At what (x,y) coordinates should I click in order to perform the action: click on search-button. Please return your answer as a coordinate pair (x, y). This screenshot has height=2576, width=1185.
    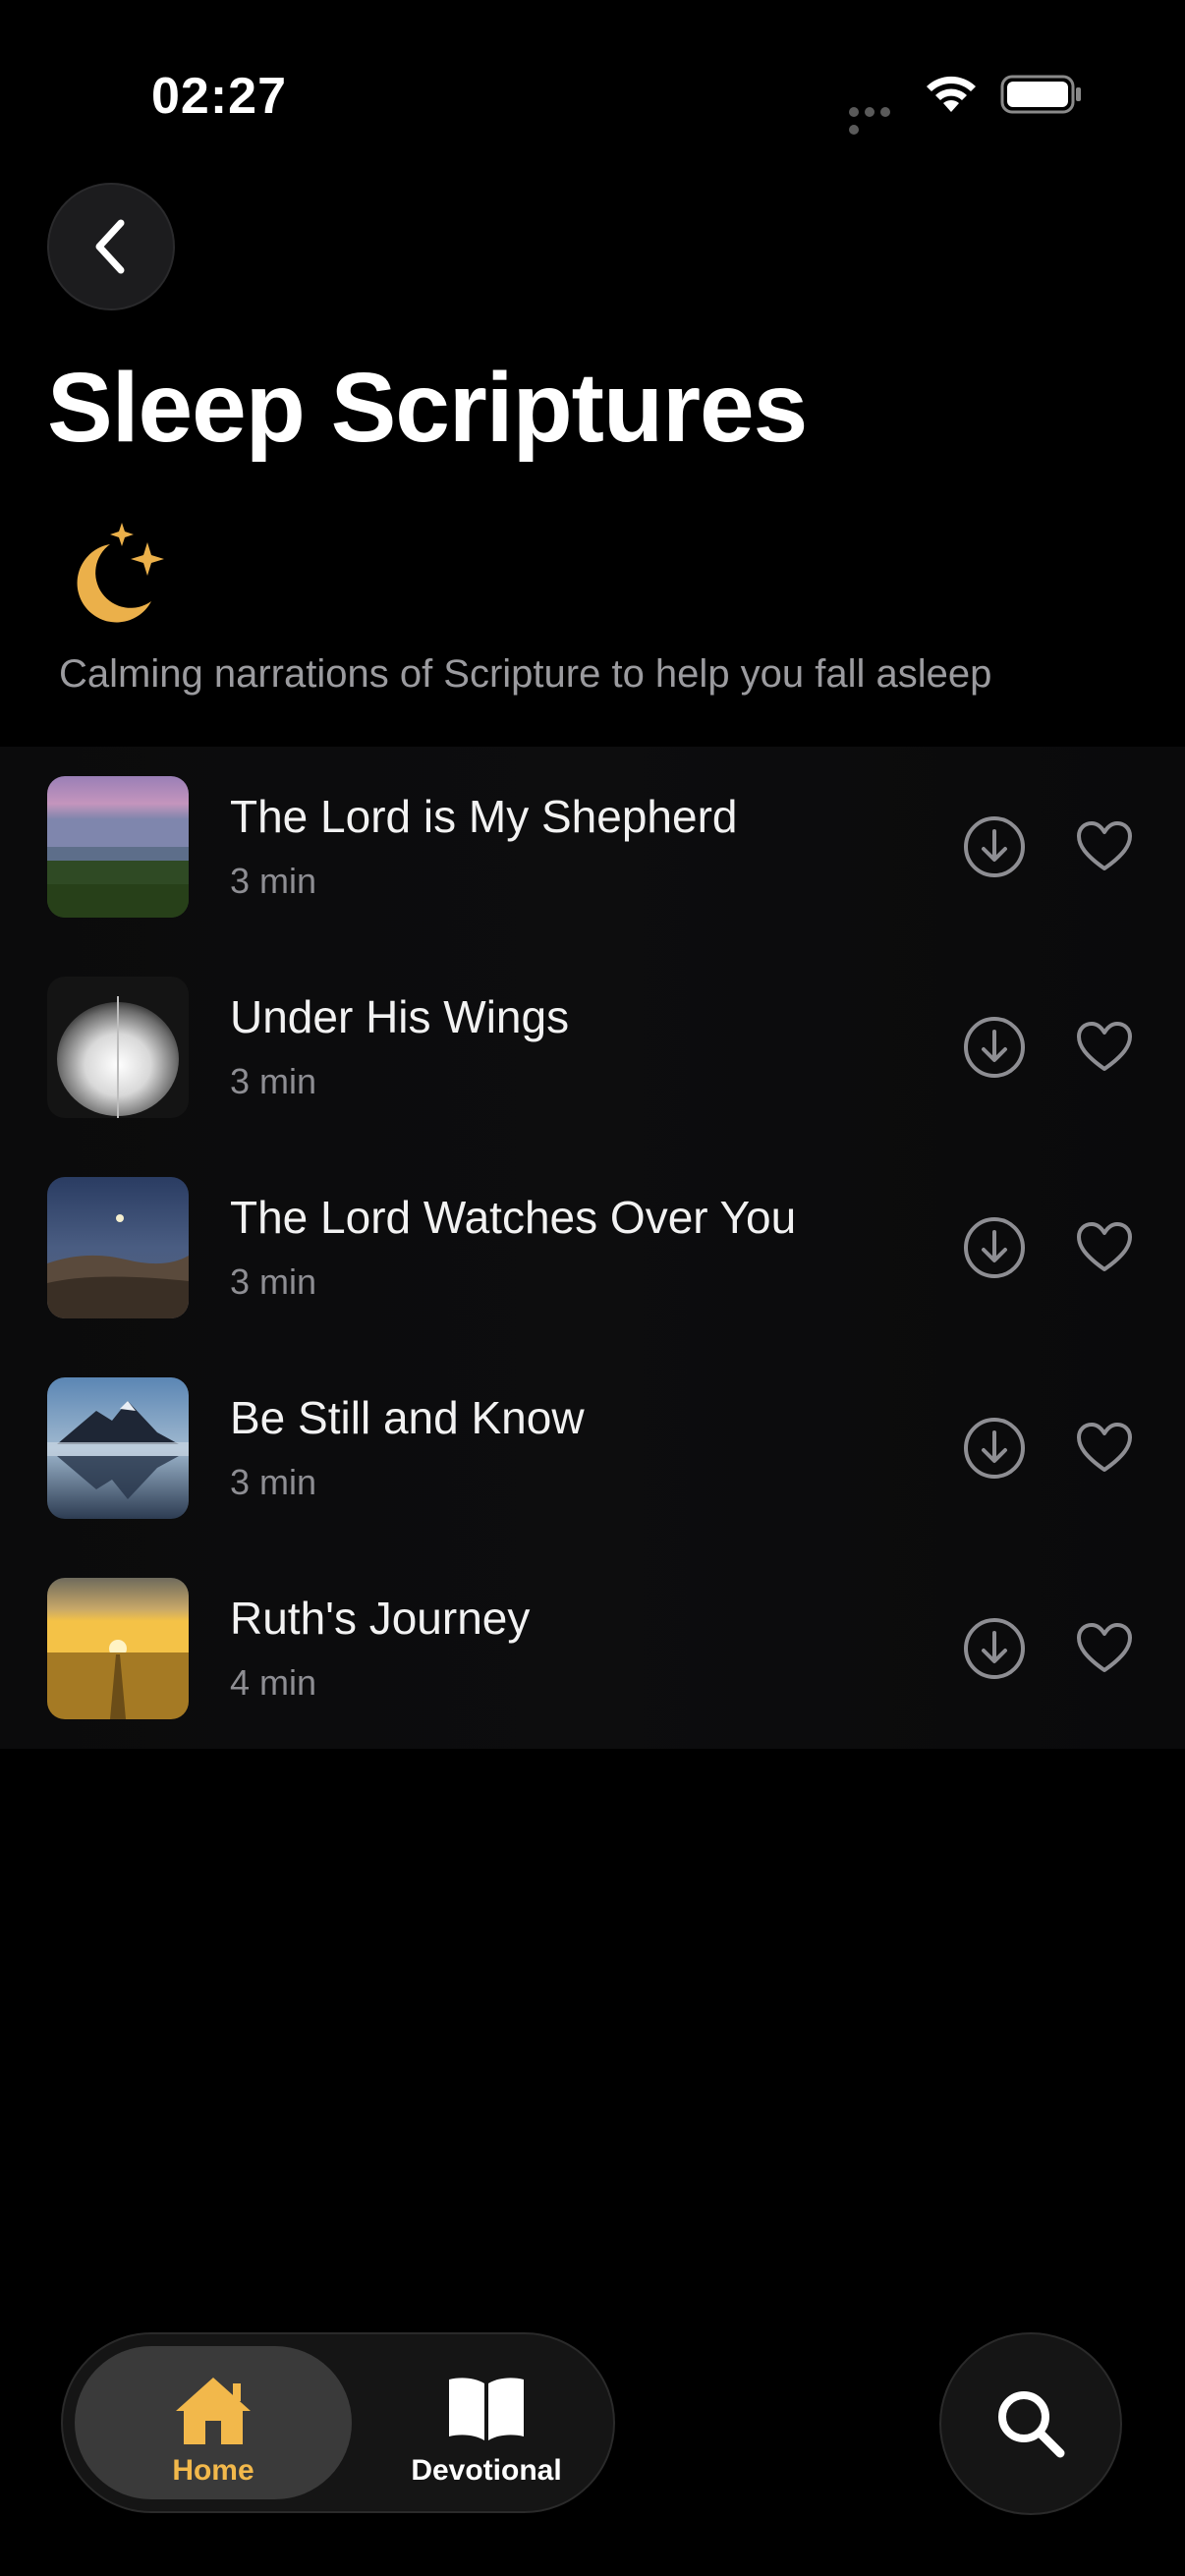
    Looking at the image, I should click on (1030, 2423).